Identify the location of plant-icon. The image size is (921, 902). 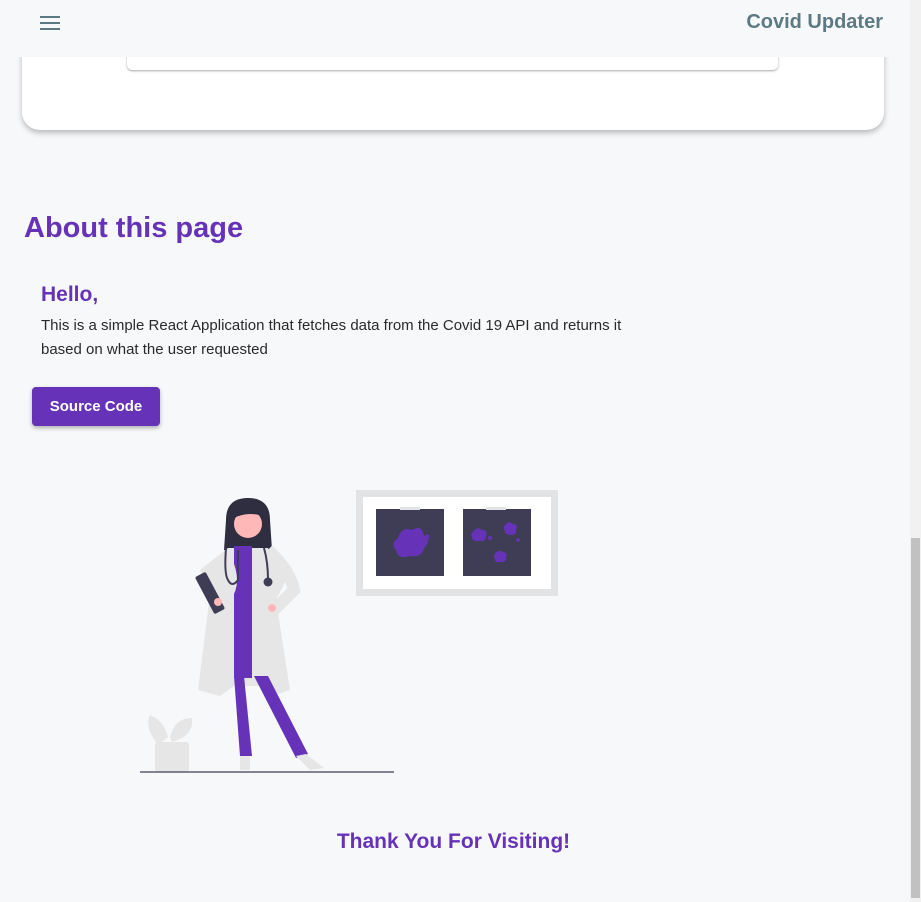
(170, 743).